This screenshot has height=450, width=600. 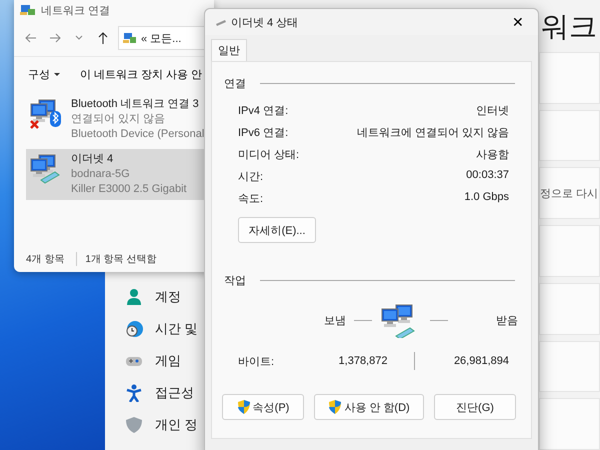 I want to click on tab: 일반, so click(x=229, y=50).